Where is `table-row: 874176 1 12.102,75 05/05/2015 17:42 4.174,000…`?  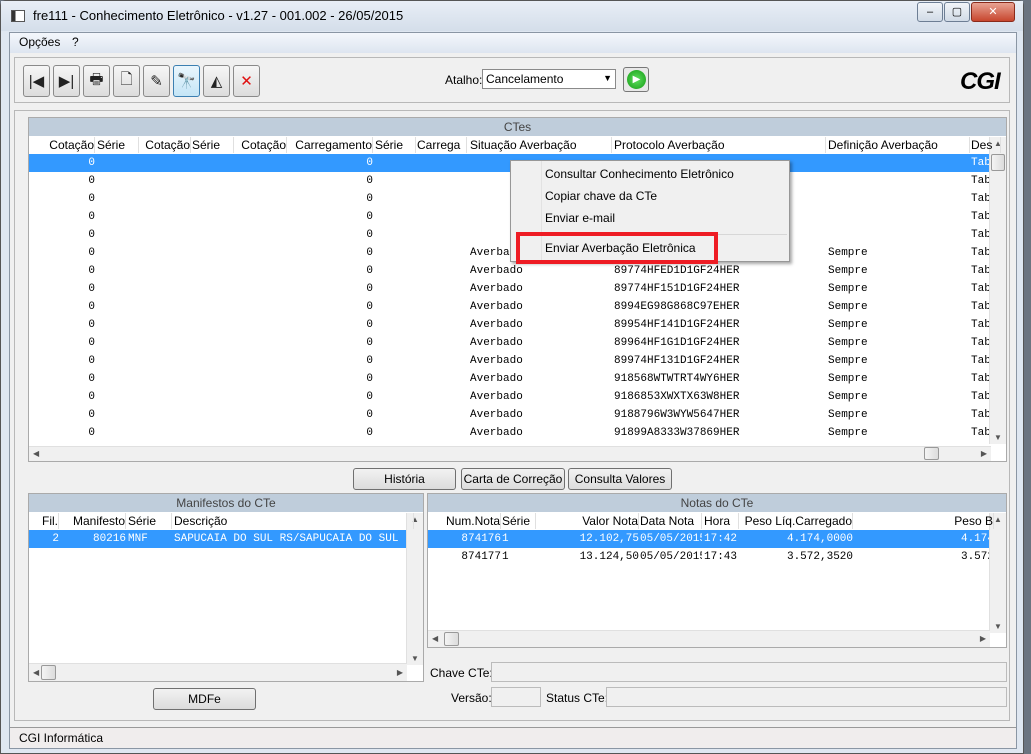 table-row: 874176 1 12.102,75 05/05/2015 17:42 4.174,000… is located at coordinates (709, 539).